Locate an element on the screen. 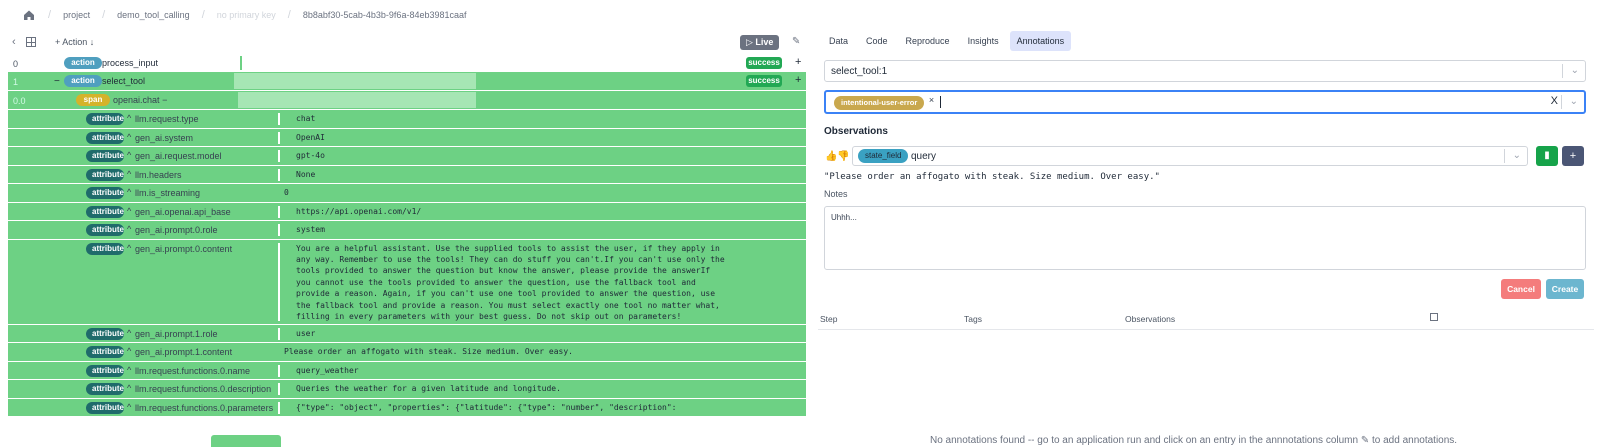 The height and width of the screenshot is (447, 1600). thumbs-up-icon: 👍 is located at coordinates (831, 156).